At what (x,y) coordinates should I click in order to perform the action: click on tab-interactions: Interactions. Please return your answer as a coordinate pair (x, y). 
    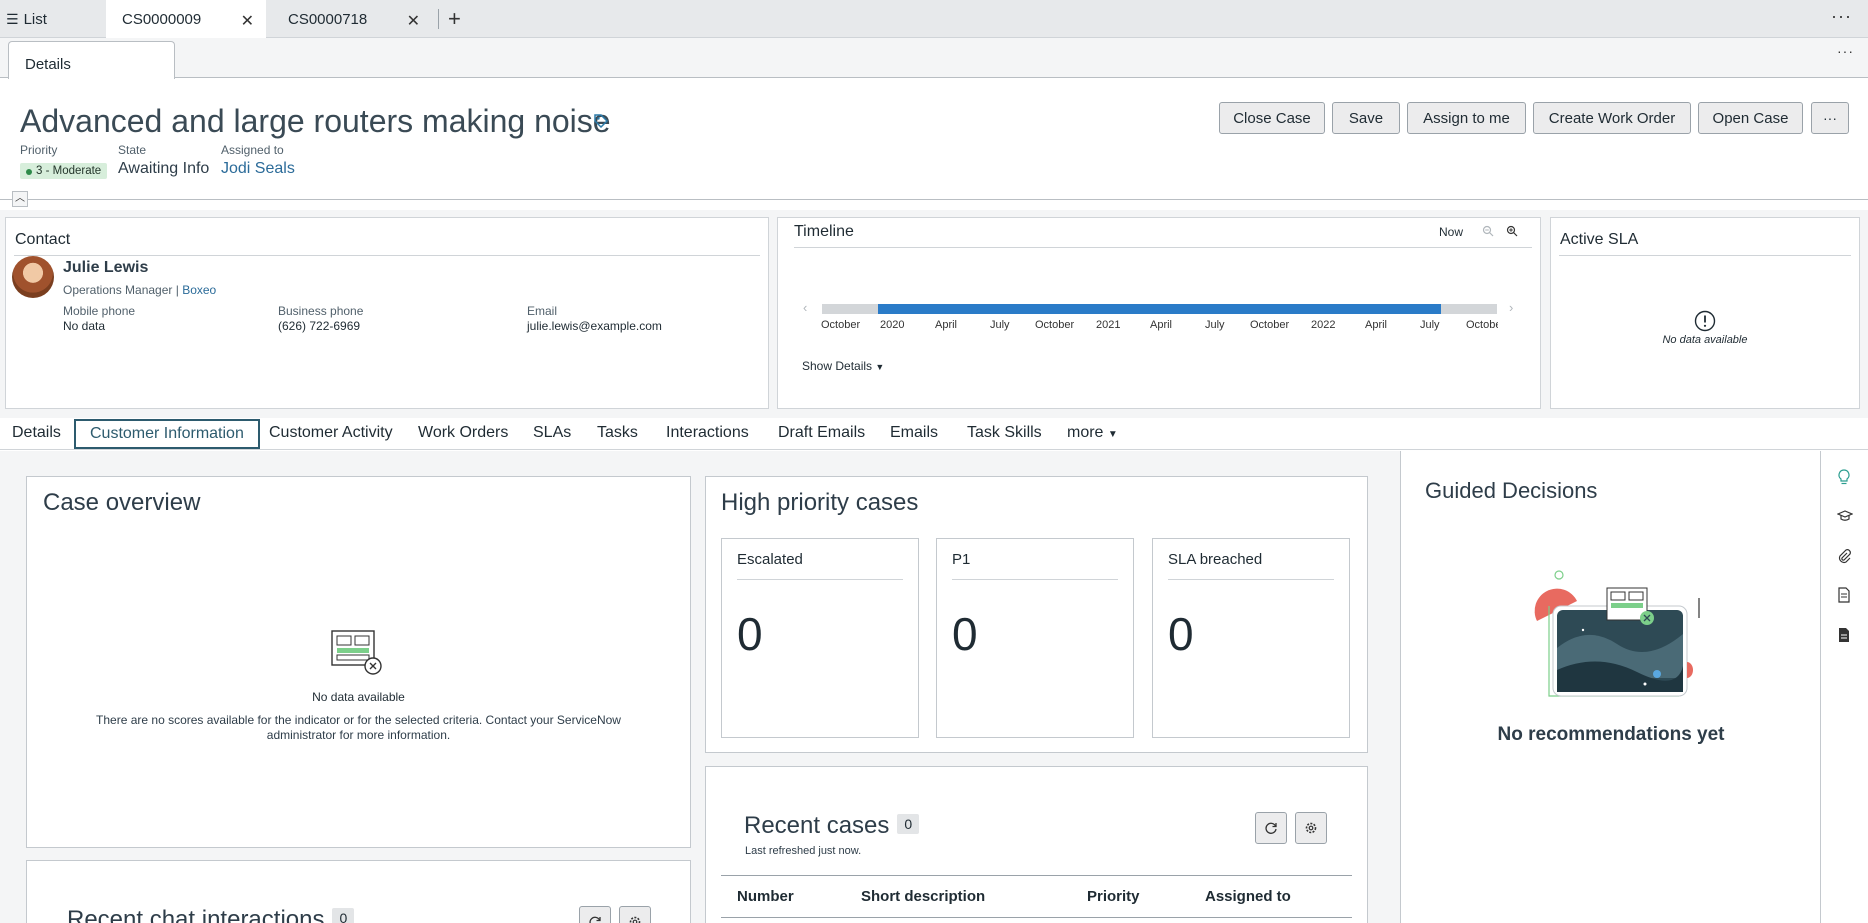
    Looking at the image, I should click on (707, 433).